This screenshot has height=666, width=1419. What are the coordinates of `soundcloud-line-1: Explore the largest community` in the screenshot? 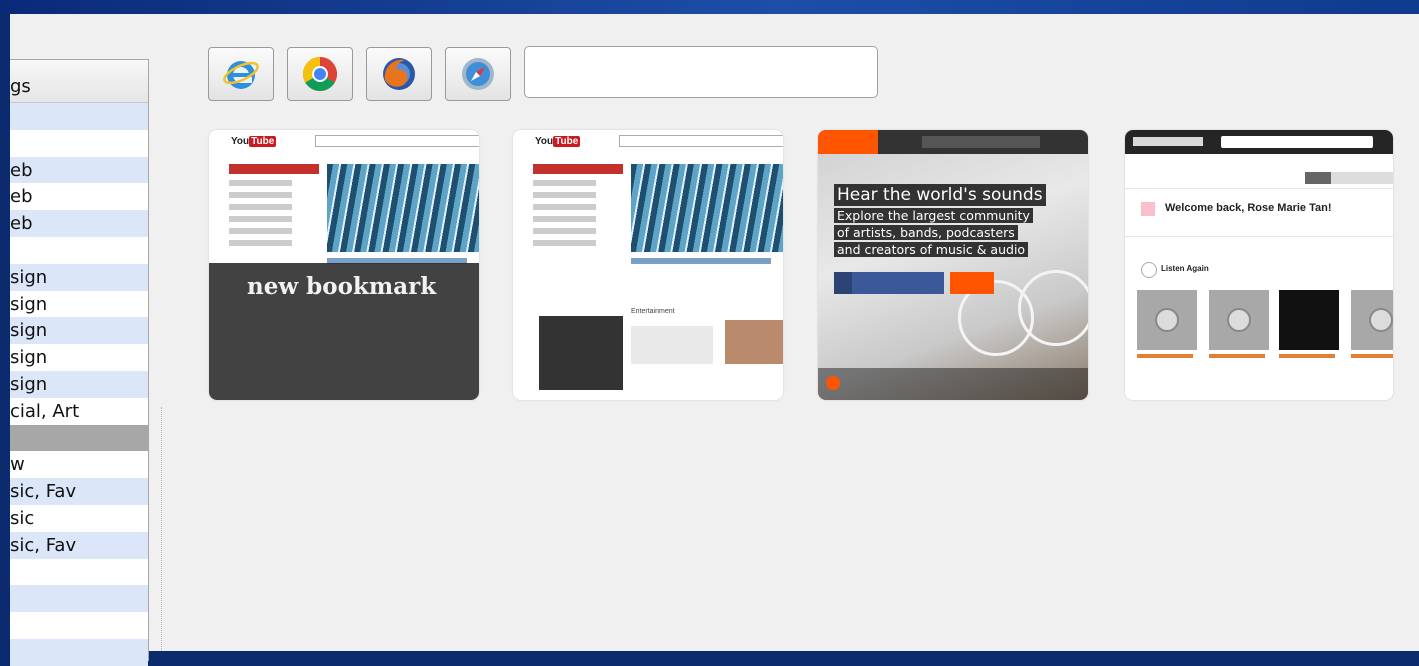 It's located at (933, 215).